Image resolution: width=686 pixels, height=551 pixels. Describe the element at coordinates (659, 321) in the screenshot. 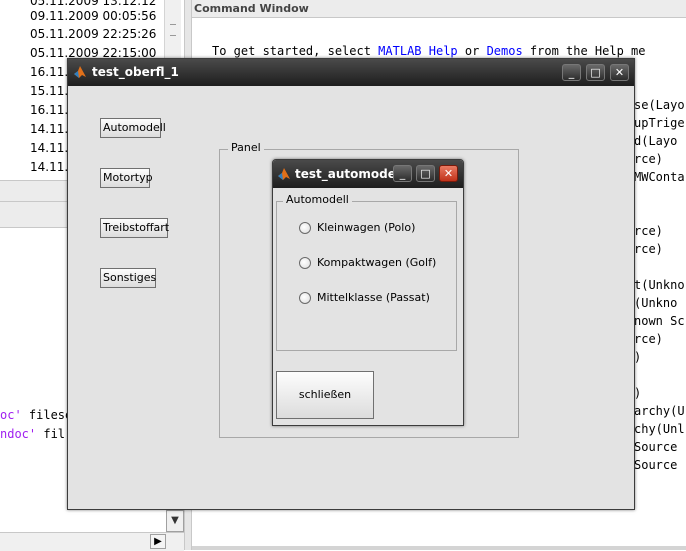

I see `output-line: nown Sc` at that location.